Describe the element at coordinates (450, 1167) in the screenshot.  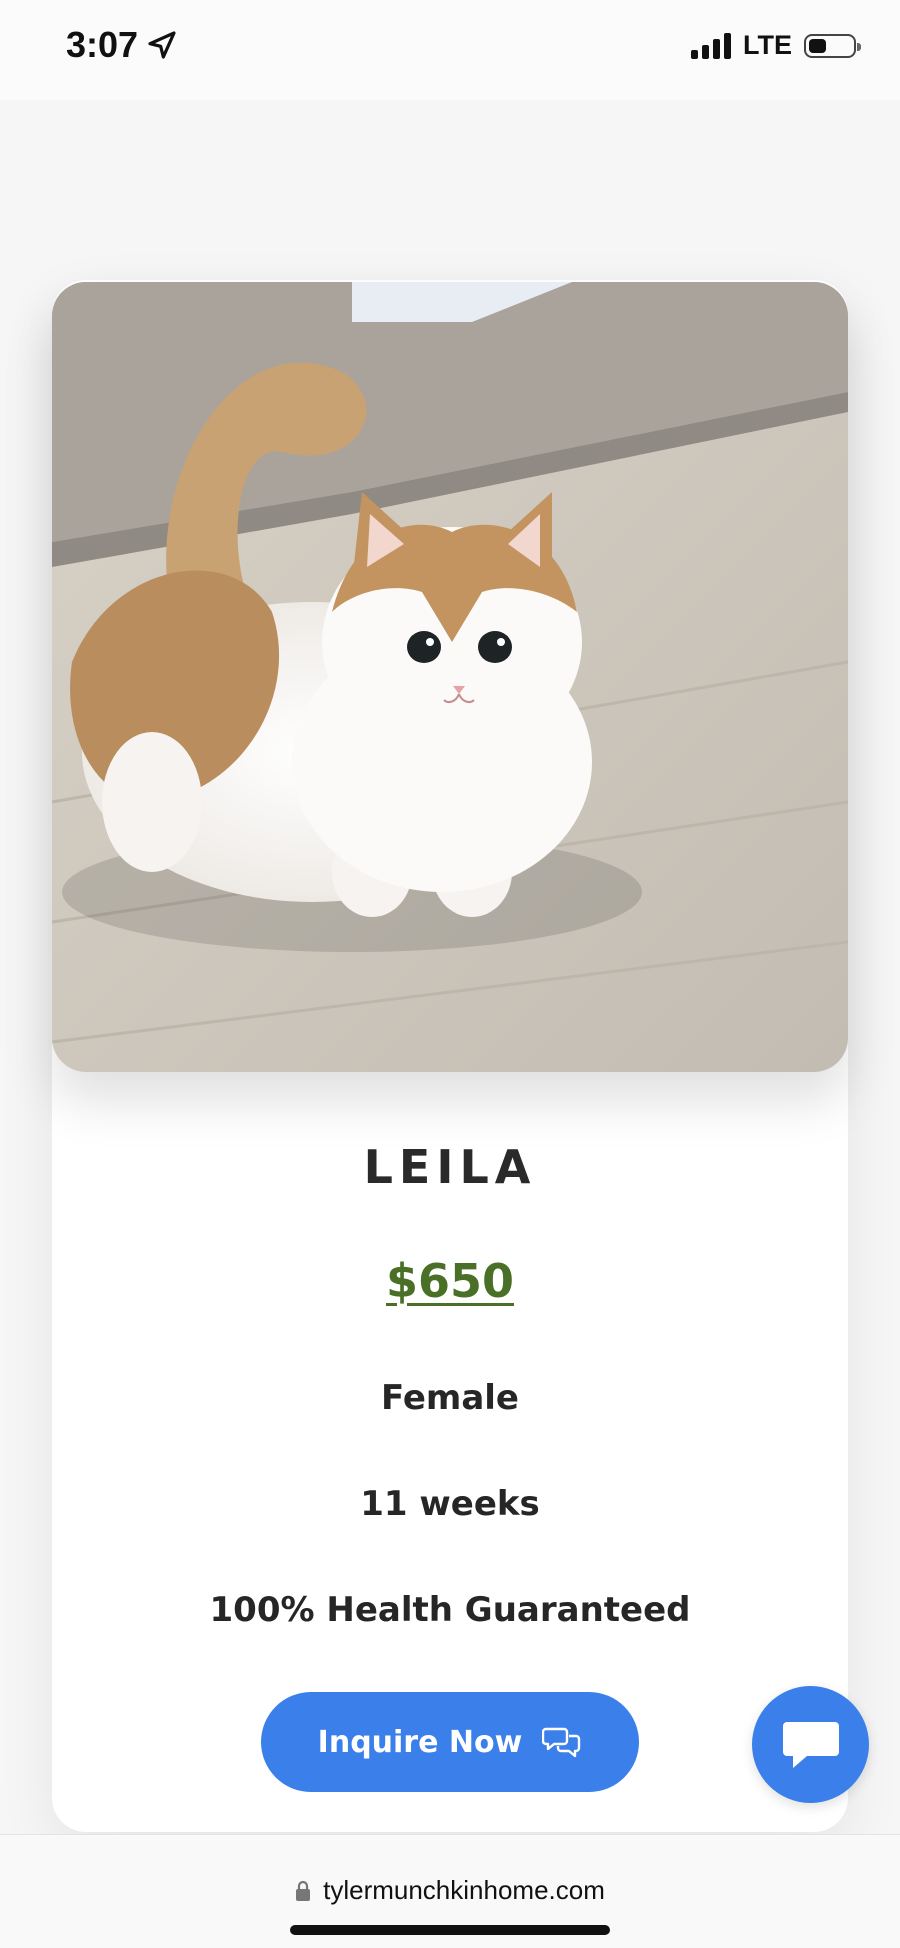
I see `kitten-name: LEILA` at that location.